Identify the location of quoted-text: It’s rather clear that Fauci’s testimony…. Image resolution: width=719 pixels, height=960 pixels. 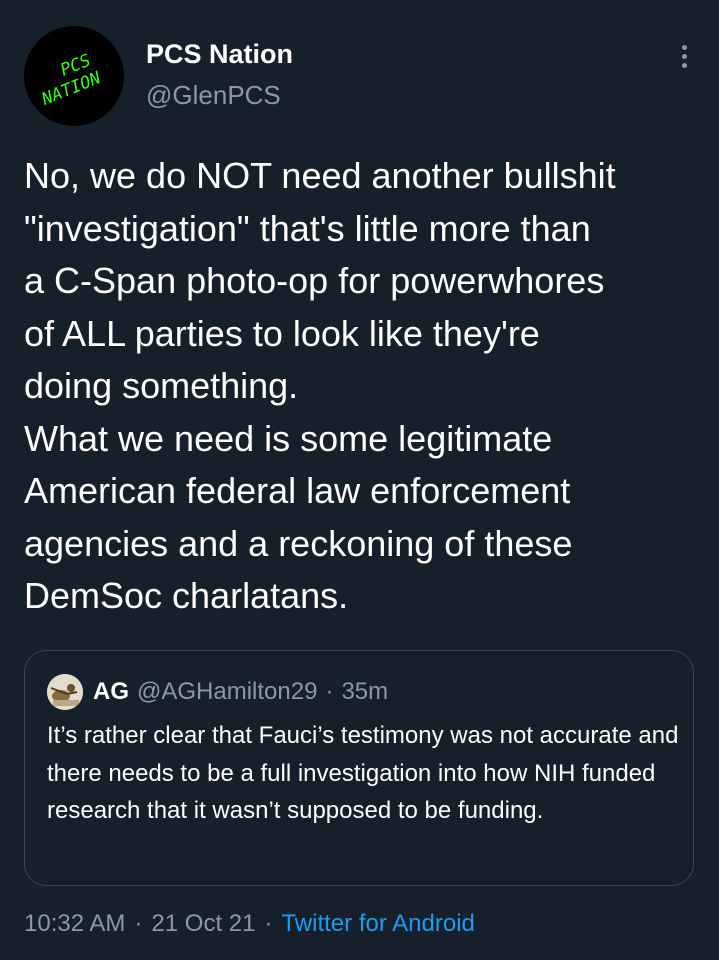
(363, 773).